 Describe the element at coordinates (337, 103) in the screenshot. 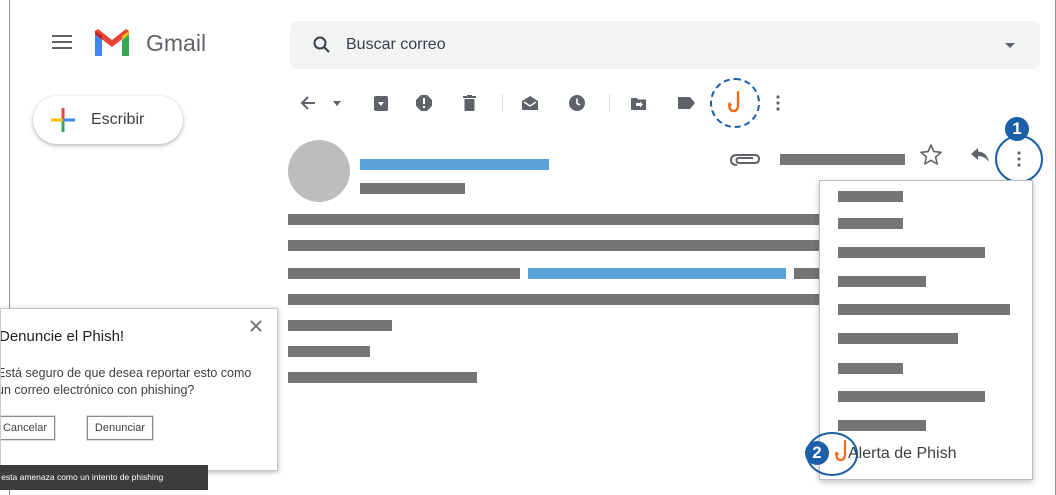

I see `caret-down-icon` at that location.